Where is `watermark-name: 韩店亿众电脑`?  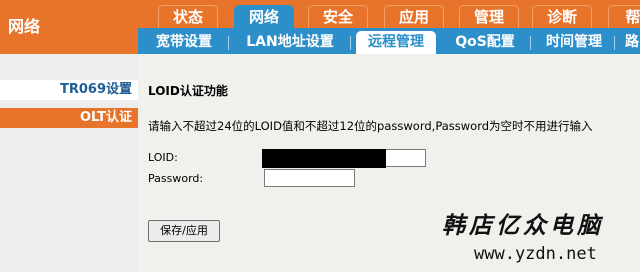 watermark-name: 韩店亿众电脑 is located at coordinates (523, 225).